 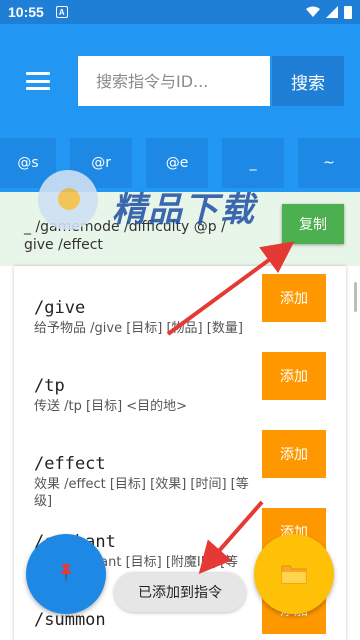 I want to click on notification-a-icon: A, so click(x=61, y=12).